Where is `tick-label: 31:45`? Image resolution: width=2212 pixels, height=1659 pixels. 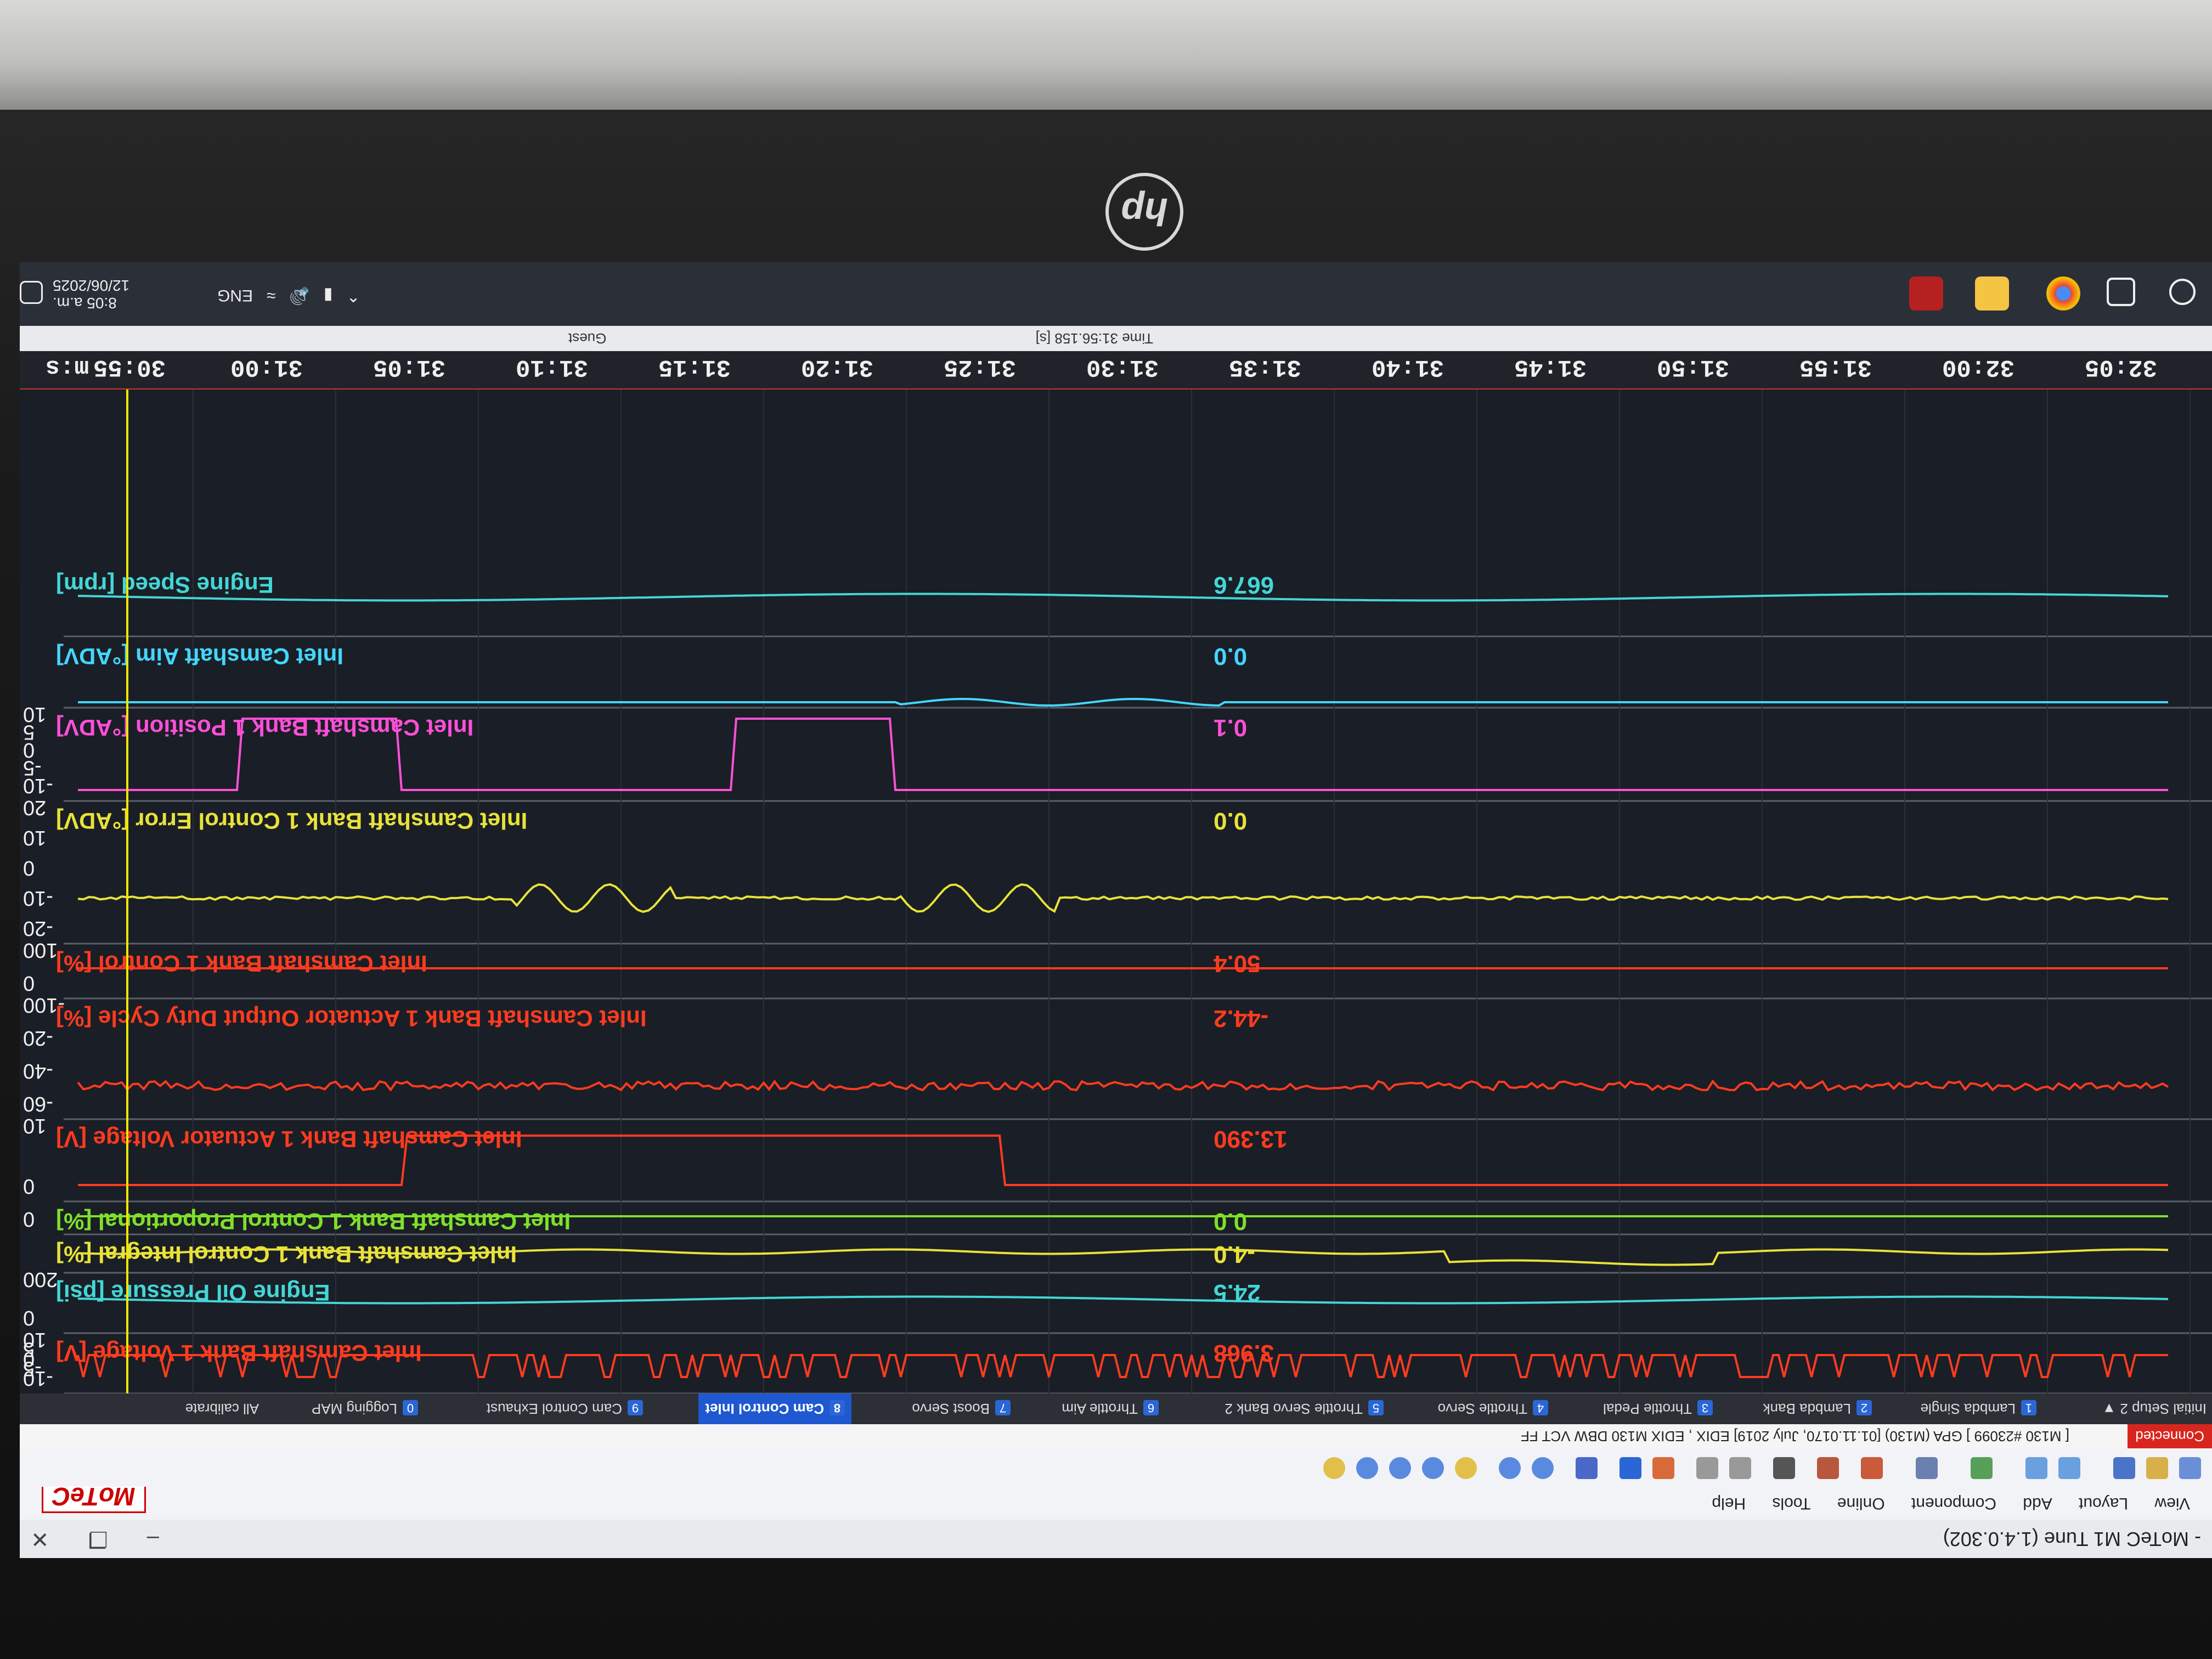
tick-label: 31:45 is located at coordinates (1551, 367).